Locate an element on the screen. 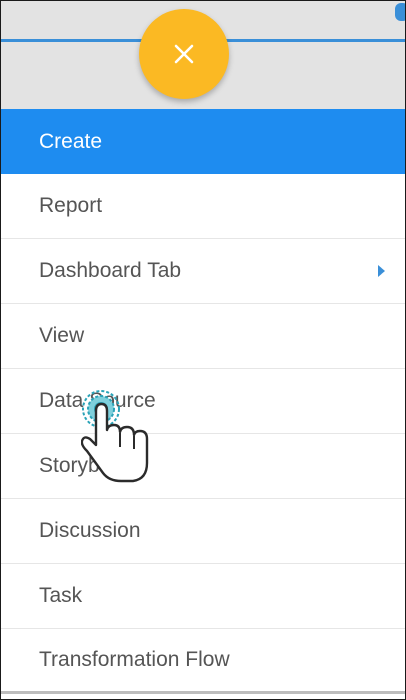 The height and width of the screenshot is (700, 406). menu-item-create: Create is located at coordinates (203, 141).